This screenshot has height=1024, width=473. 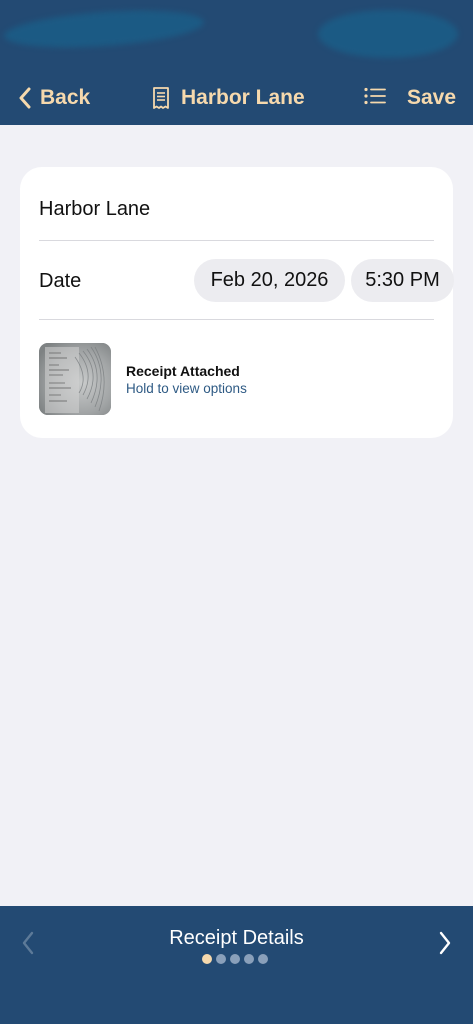 What do you see at coordinates (25, 98) in the screenshot?
I see `chevron-left-icon` at bounding box center [25, 98].